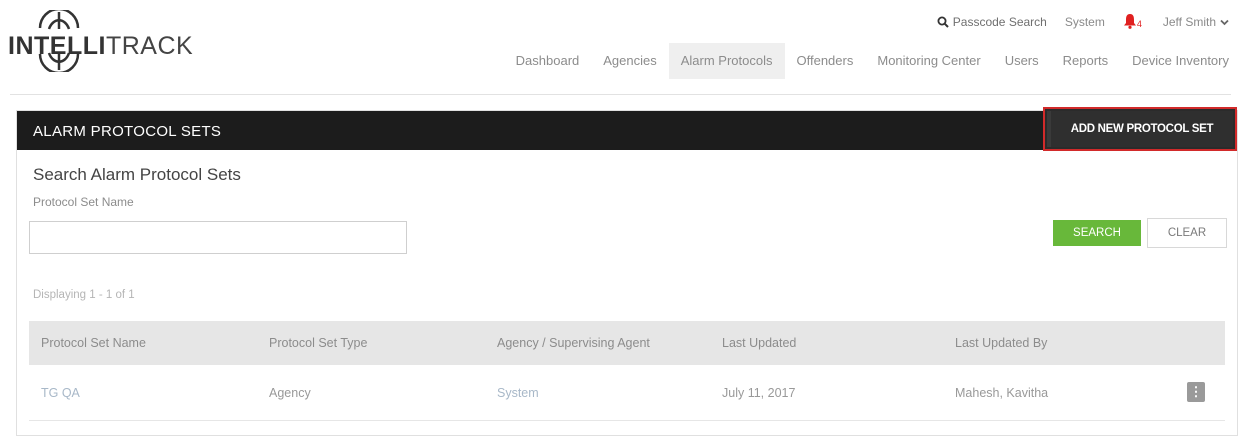 This screenshot has width=1241, height=440. I want to click on add-new-protocol-set-label: ADD NEW PROTOCOL SET, so click(1140, 129).